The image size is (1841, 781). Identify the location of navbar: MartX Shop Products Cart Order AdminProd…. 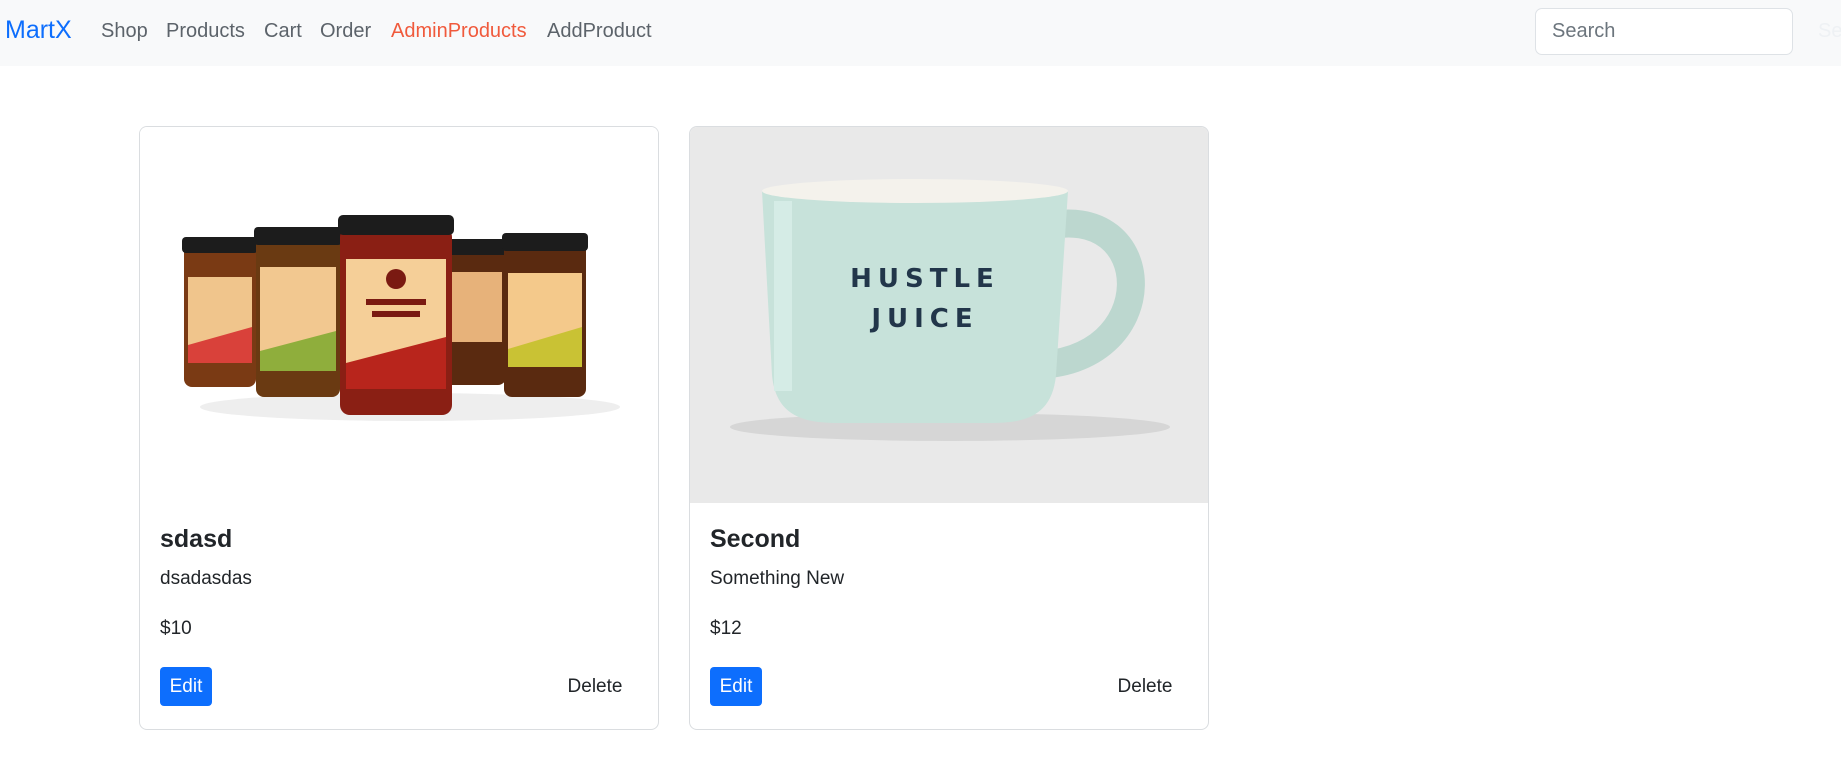
(920, 33).